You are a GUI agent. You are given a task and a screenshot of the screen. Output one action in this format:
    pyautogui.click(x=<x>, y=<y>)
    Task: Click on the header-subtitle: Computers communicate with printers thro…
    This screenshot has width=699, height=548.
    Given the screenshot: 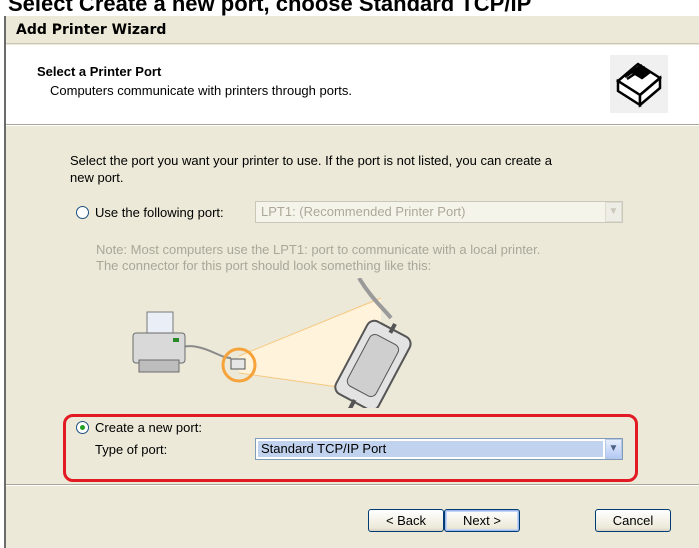 What is the action you would take?
    pyautogui.click(x=201, y=90)
    